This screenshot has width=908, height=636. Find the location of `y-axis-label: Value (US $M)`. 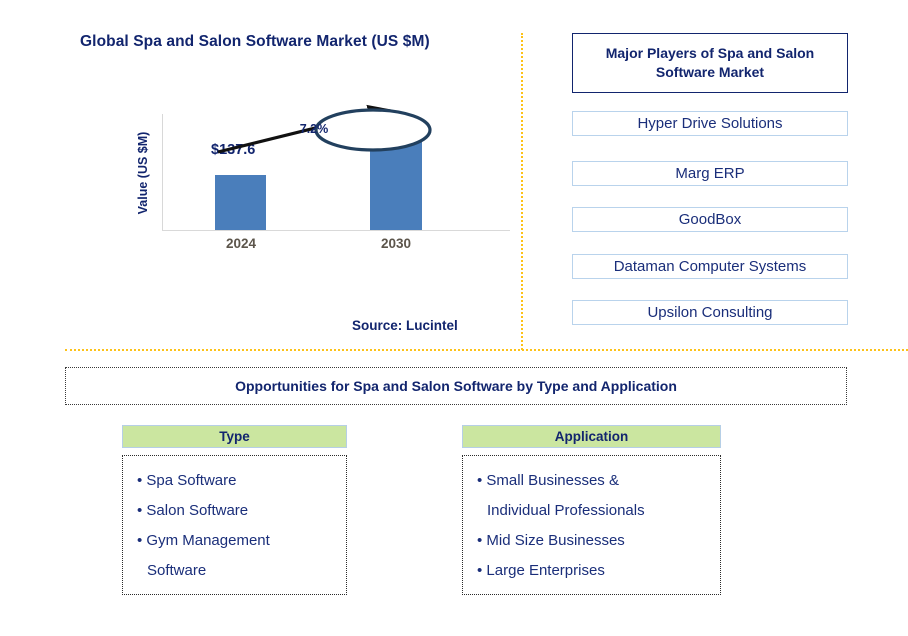

y-axis-label: Value (US $M) is located at coordinates (143, 173).